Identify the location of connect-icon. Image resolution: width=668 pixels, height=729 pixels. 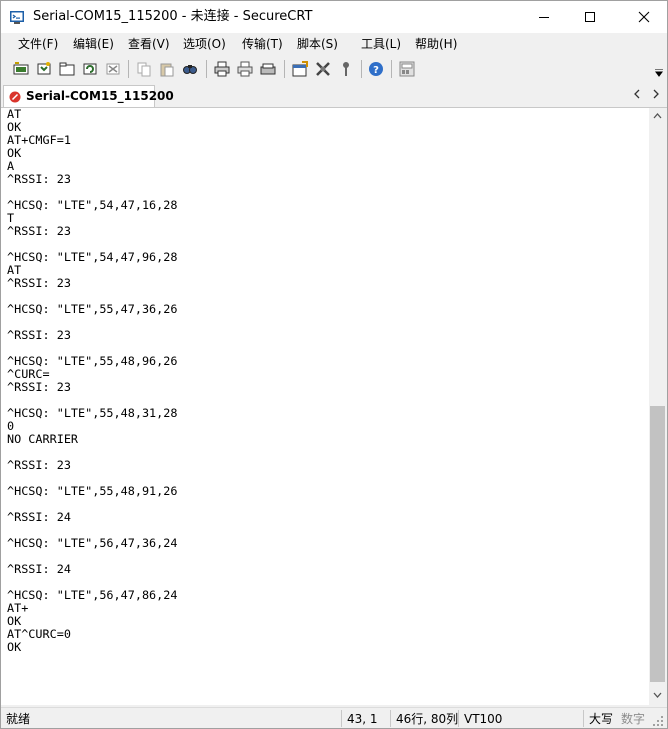
(21, 68).